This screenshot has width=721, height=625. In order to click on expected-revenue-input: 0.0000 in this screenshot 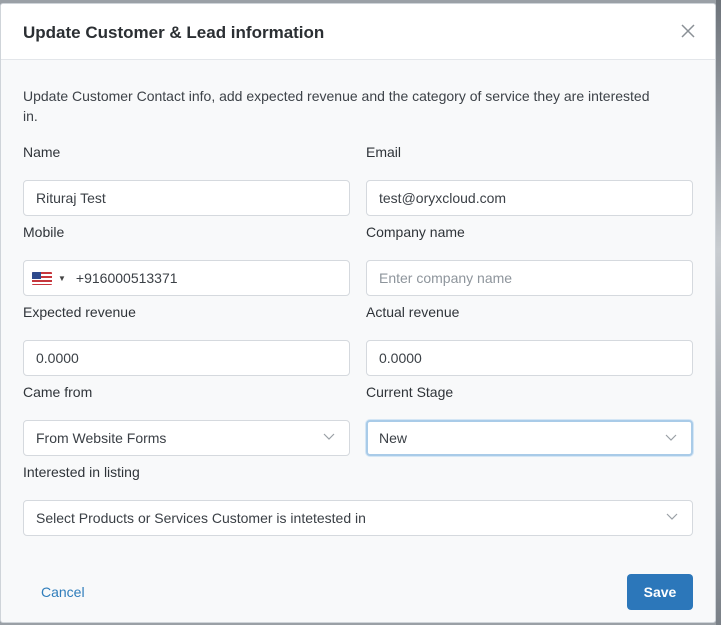, I will do `click(186, 358)`.